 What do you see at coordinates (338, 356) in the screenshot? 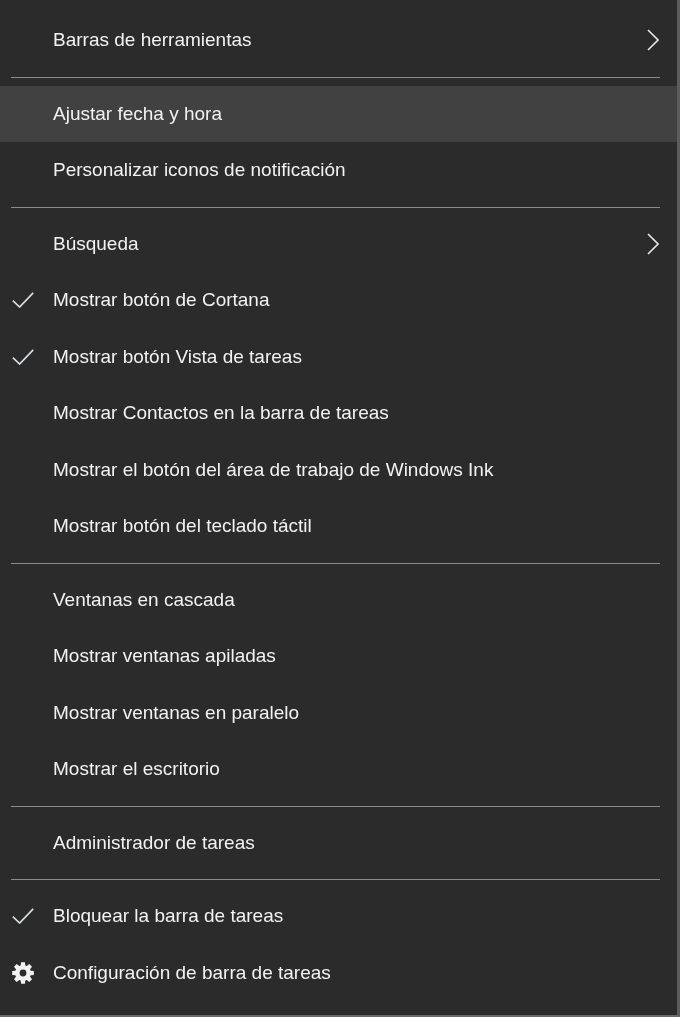
I see `menu-item: Mostrar botón Vista de tareas` at bounding box center [338, 356].